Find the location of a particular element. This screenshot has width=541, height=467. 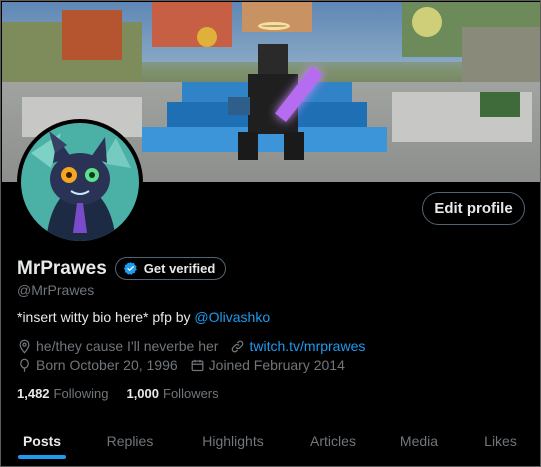

get-verified-button: Get verified is located at coordinates (170, 268).